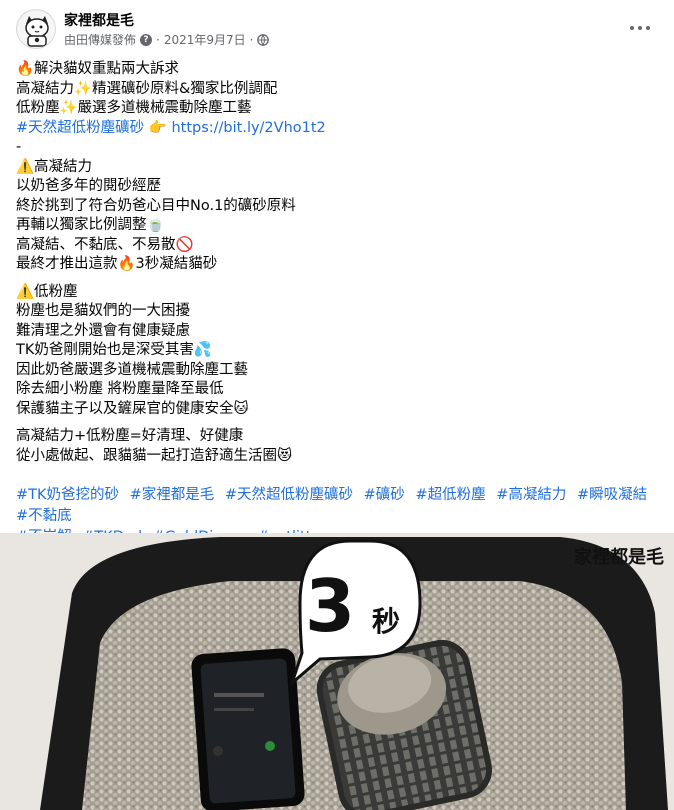 This screenshot has height=810, width=674. What do you see at coordinates (619, 557) in the screenshot?
I see `video-watermark: 家裡都是毛` at bounding box center [619, 557].